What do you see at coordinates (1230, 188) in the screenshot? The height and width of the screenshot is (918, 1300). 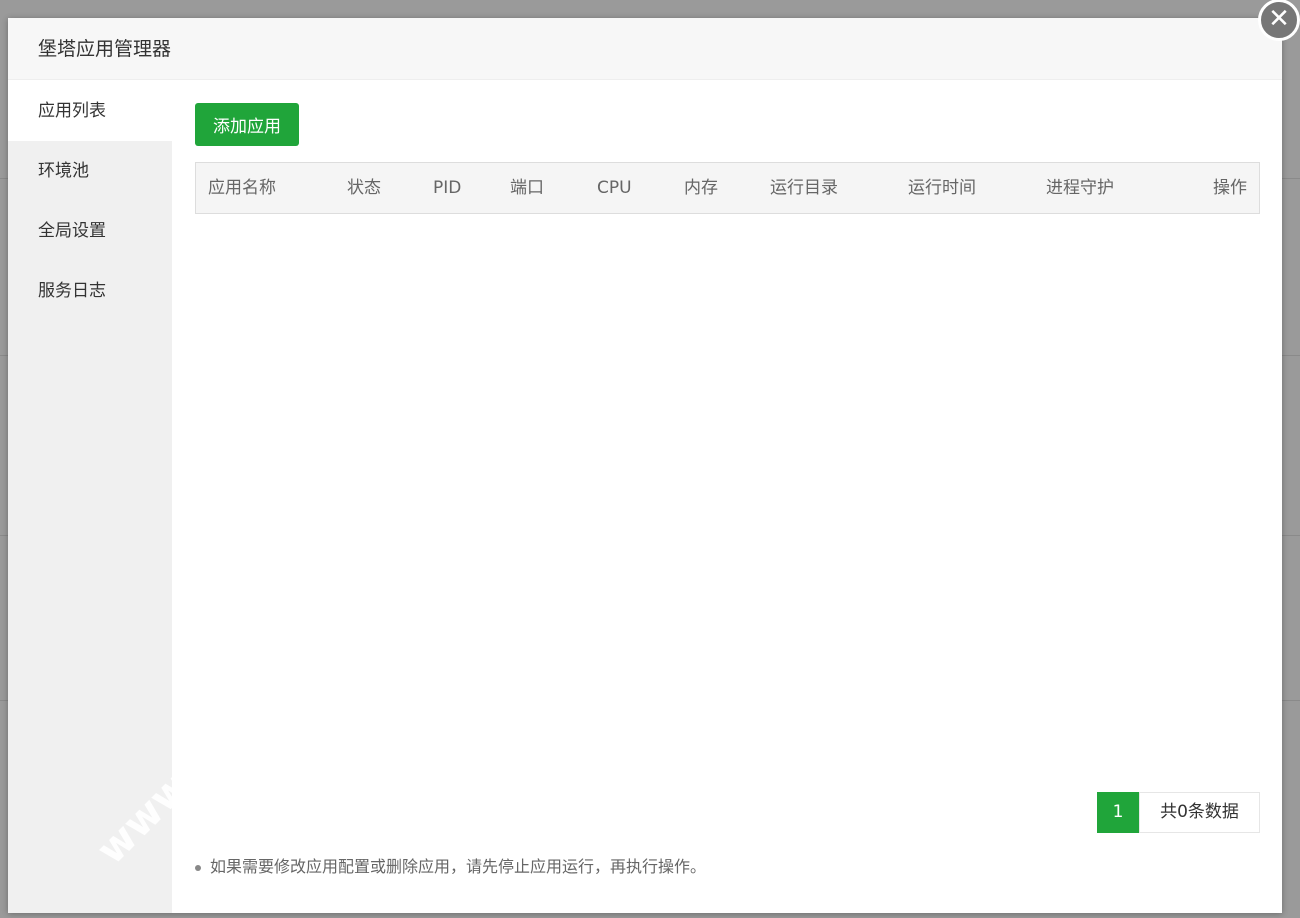 I see `col-actions: 操作` at bounding box center [1230, 188].